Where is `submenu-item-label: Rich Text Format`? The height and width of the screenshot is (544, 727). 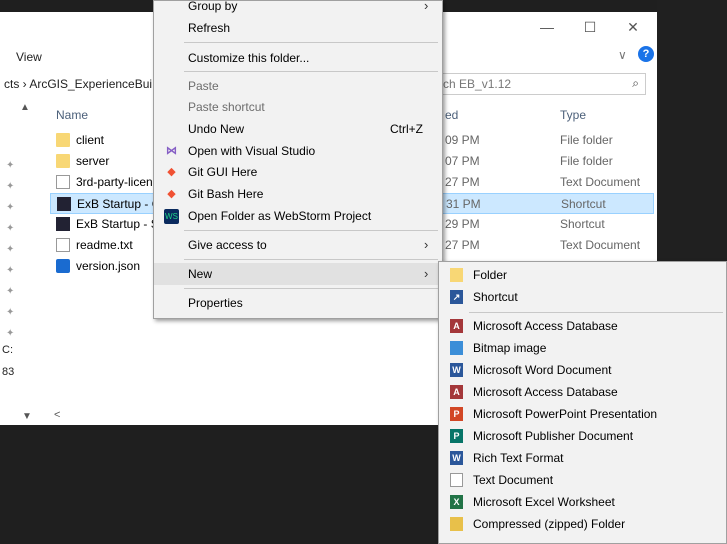 submenu-item-label: Rich Text Format is located at coordinates (518, 458).